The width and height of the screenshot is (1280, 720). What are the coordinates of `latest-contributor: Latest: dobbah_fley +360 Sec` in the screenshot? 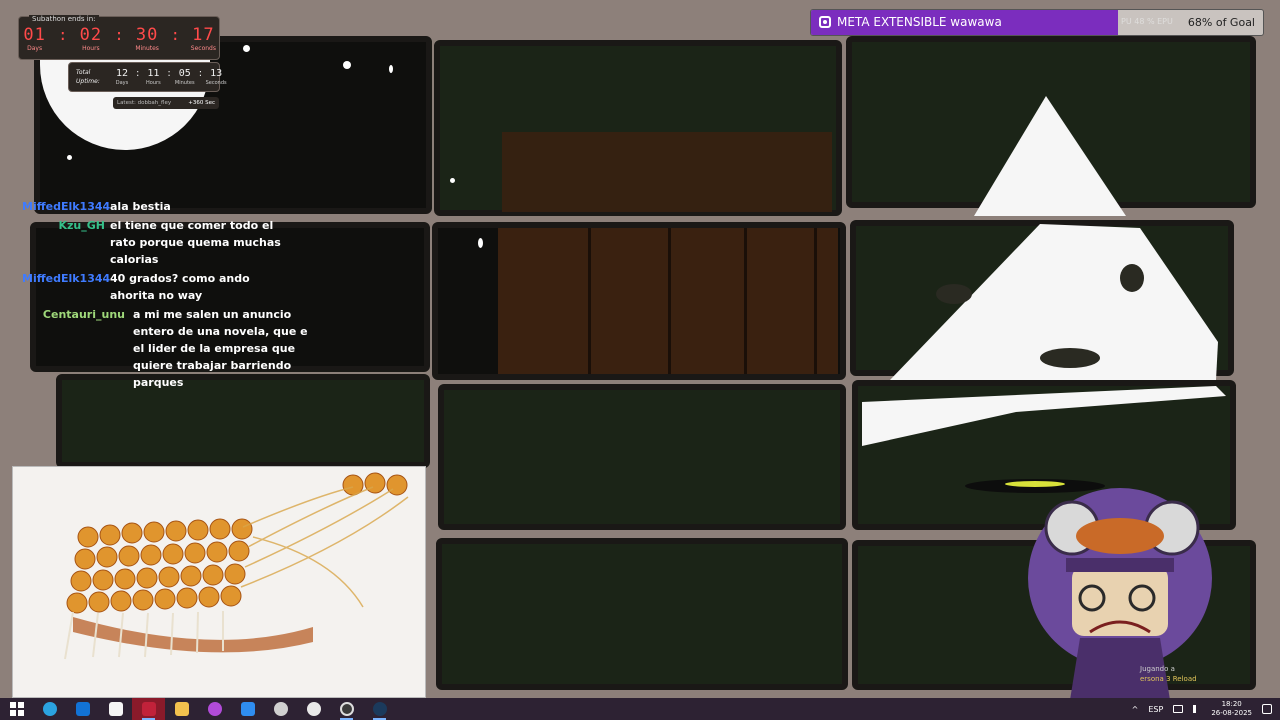 It's located at (166, 103).